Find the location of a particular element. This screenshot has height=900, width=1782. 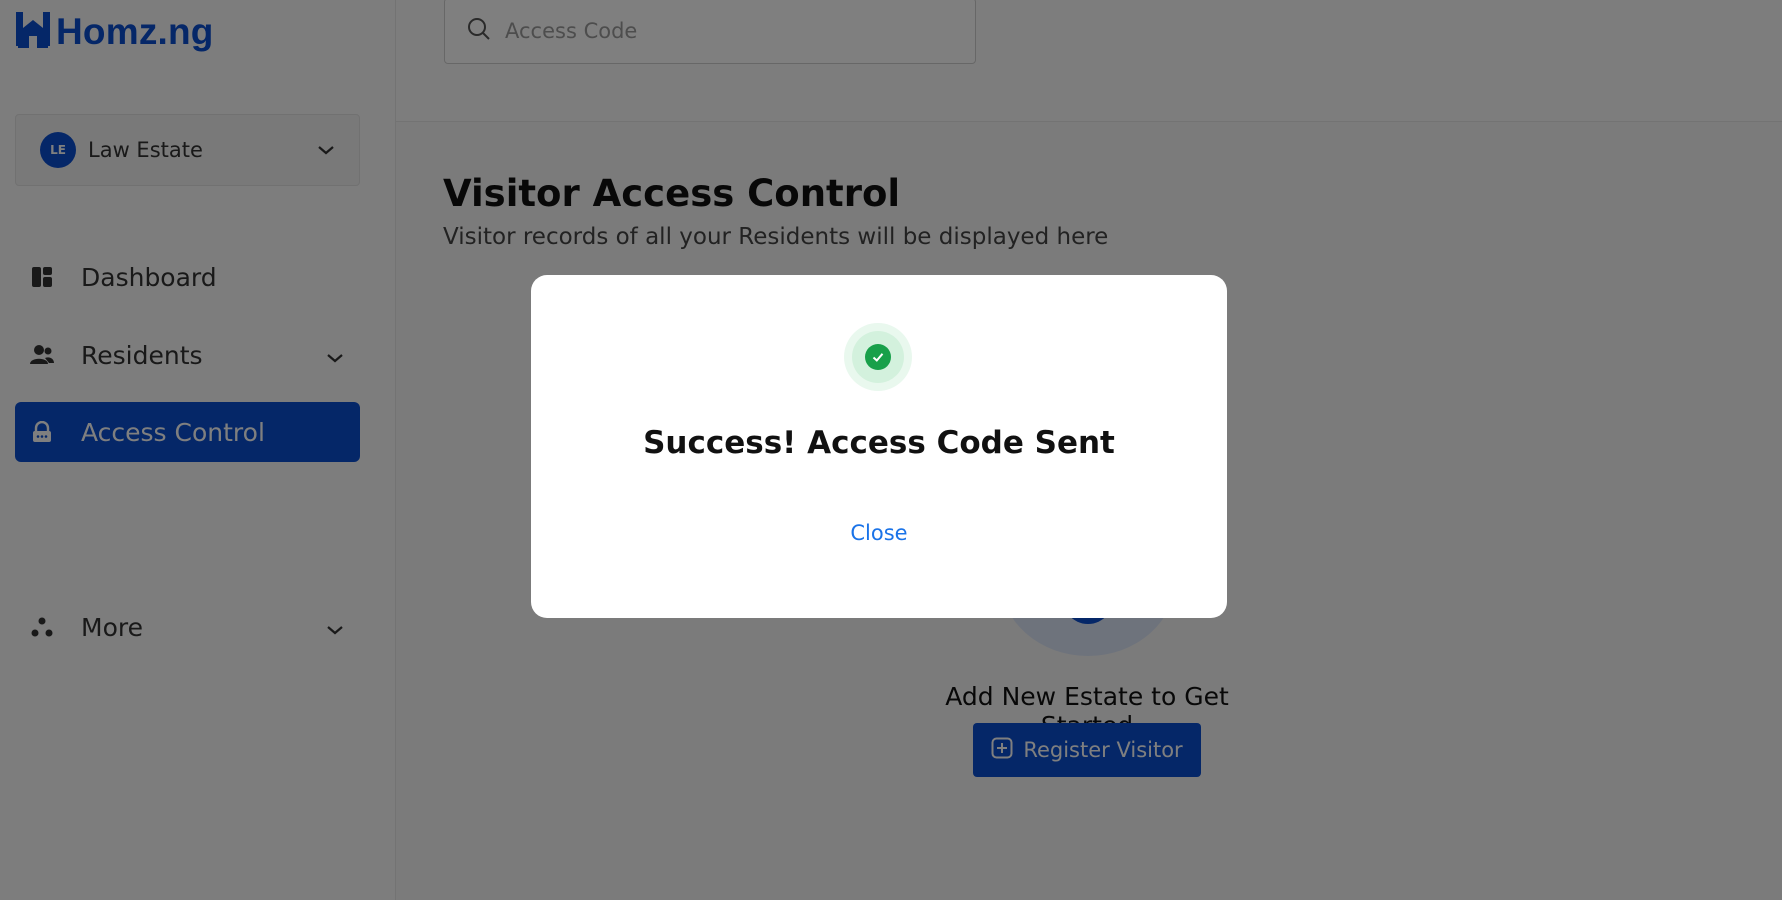

success-badge is located at coordinates (878, 357).